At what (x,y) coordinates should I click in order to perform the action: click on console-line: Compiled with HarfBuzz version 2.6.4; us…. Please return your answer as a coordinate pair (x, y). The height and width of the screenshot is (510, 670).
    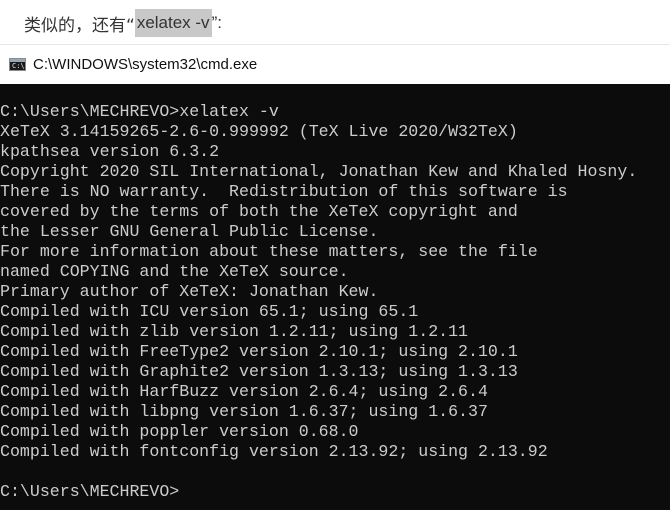
    Looking at the image, I should click on (244, 391).